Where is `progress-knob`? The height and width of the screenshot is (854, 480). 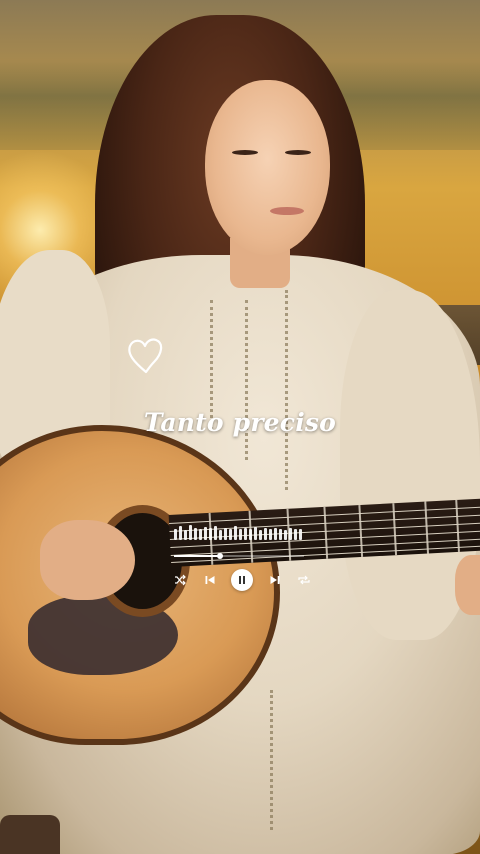 progress-knob is located at coordinates (219, 556).